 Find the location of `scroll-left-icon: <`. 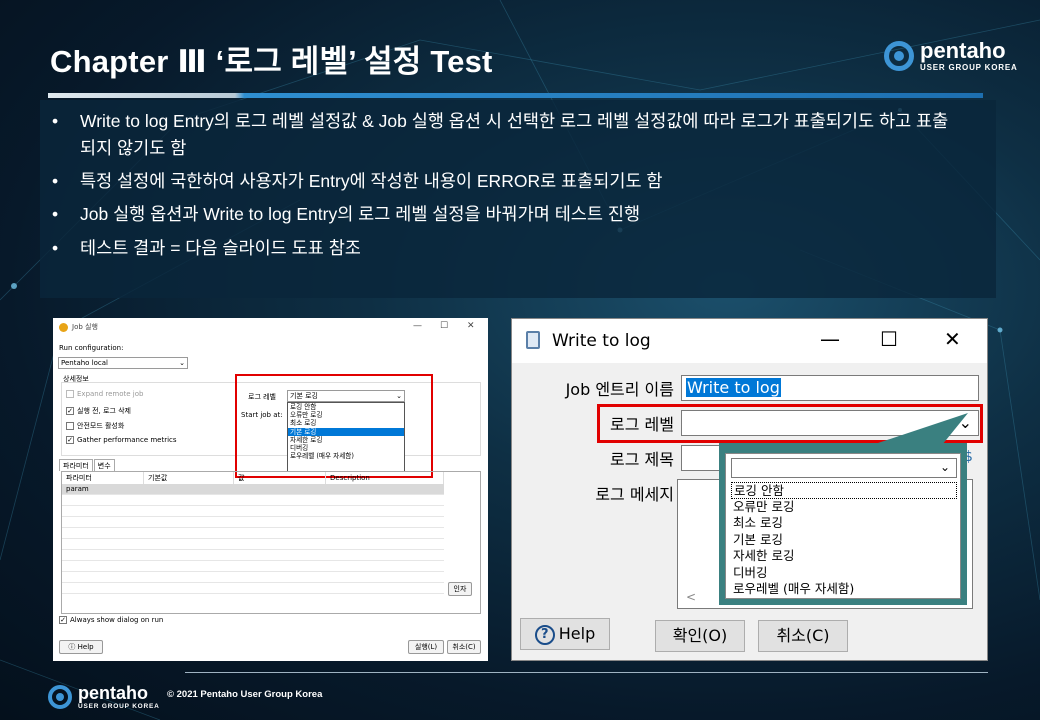

scroll-left-icon: < is located at coordinates (691, 597).